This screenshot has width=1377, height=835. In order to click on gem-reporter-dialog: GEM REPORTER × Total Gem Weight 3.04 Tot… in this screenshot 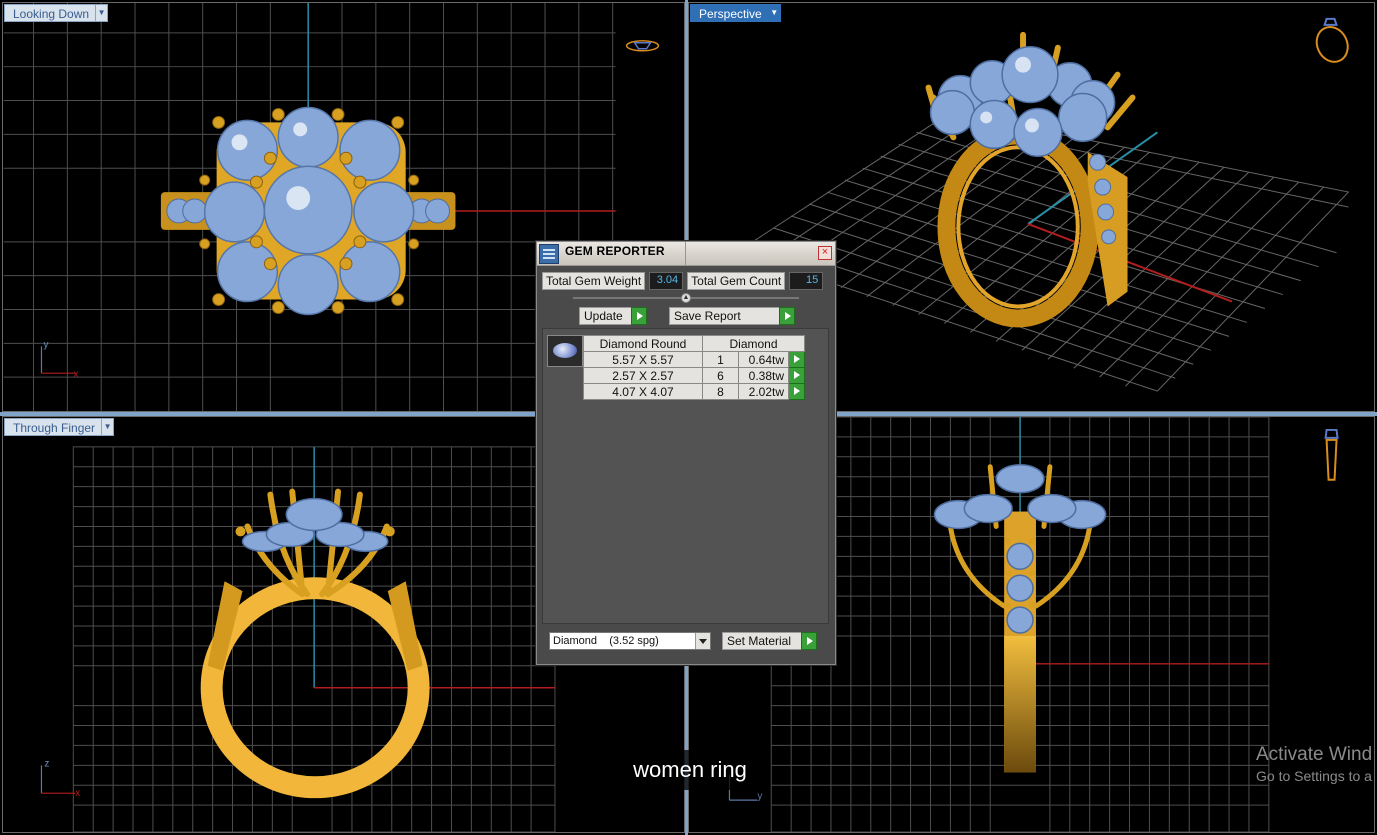, I will do `click(686, 453)`.